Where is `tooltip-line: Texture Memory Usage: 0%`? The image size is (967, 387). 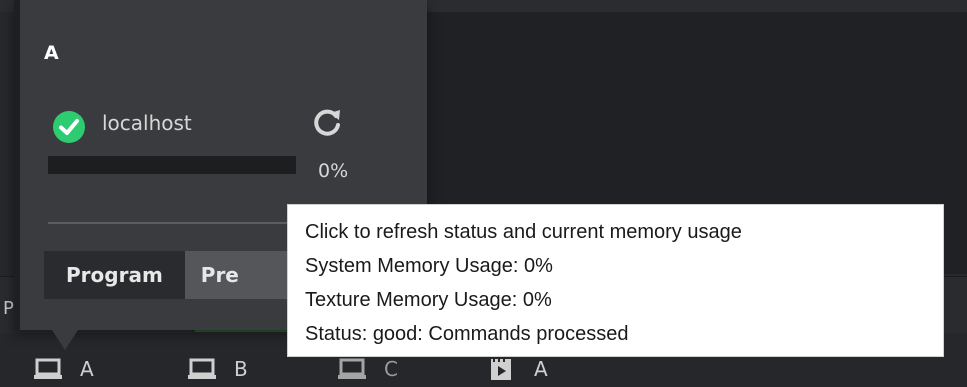
tooltip-line: Texture Memory Usage: 0% is located at coordinates (428, 300).